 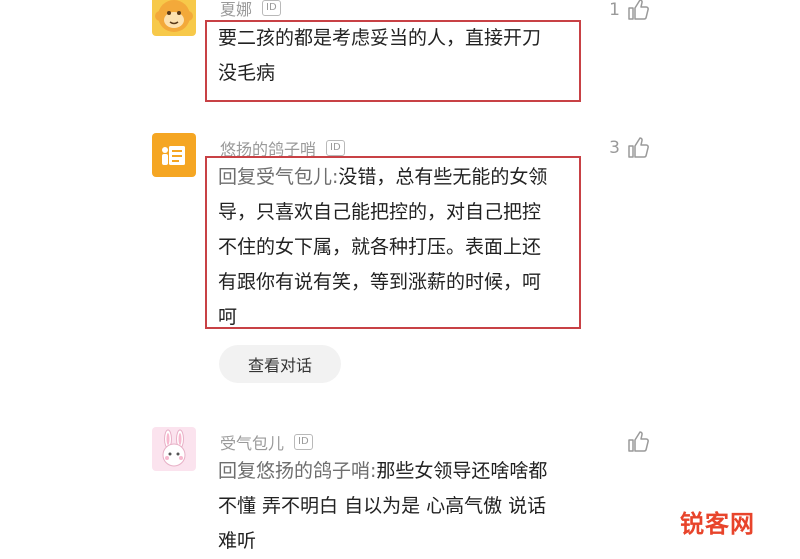 I want to click on like-count: 1, so click(x=614, y=10).